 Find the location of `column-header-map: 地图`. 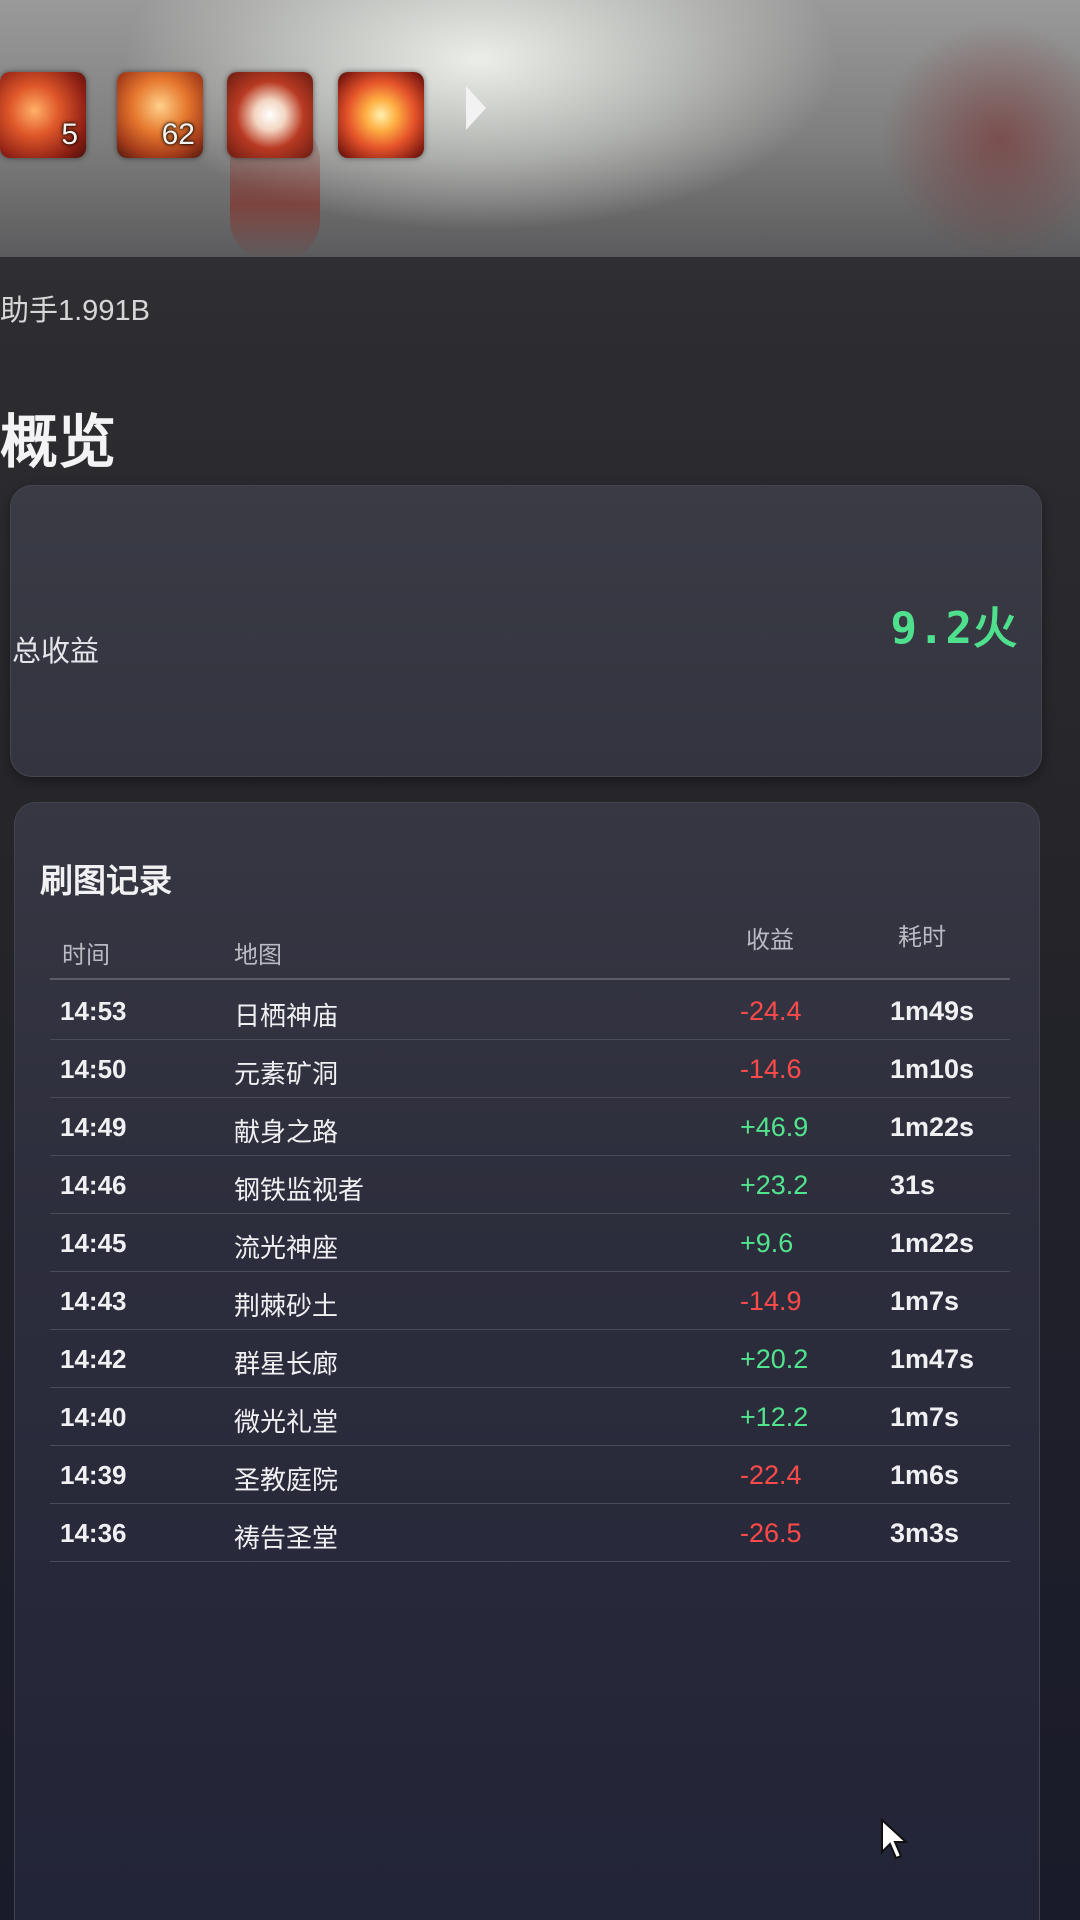

column-header-map: 地图 is located at coordinates (258, 952).